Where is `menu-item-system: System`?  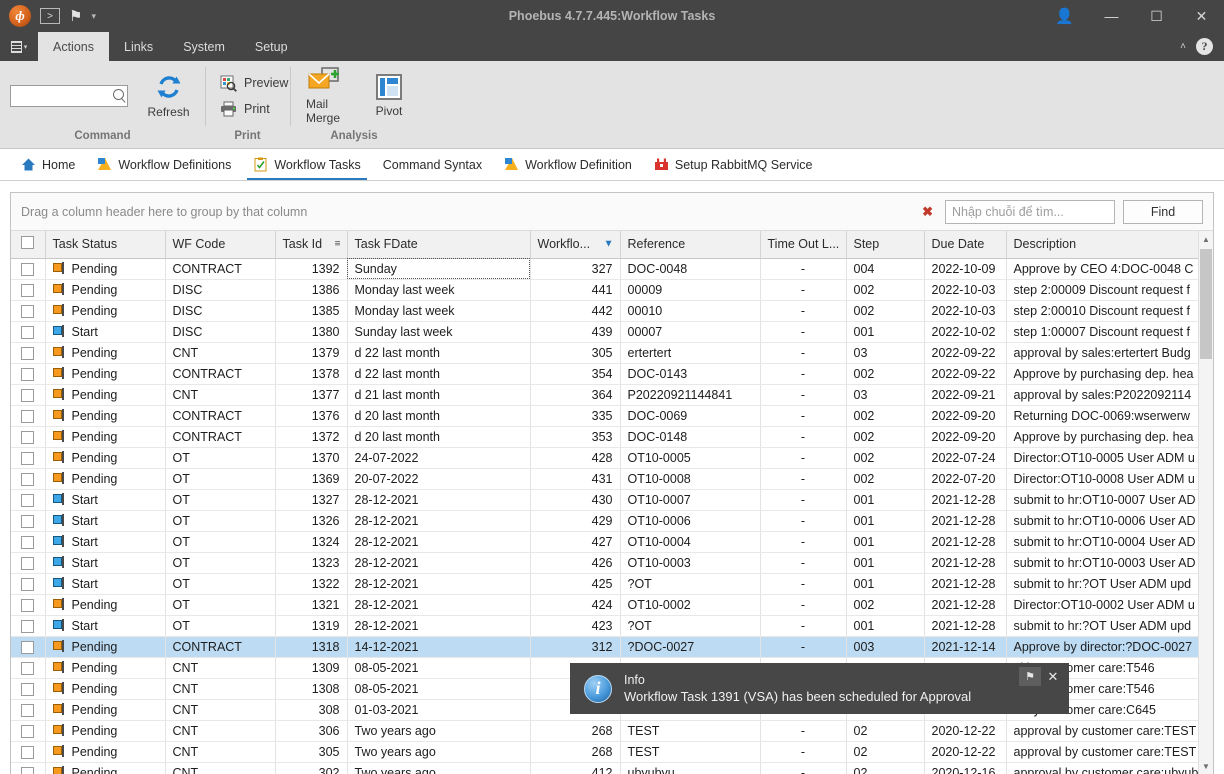 menu-item-system: System is located at coordinates (204, 46).